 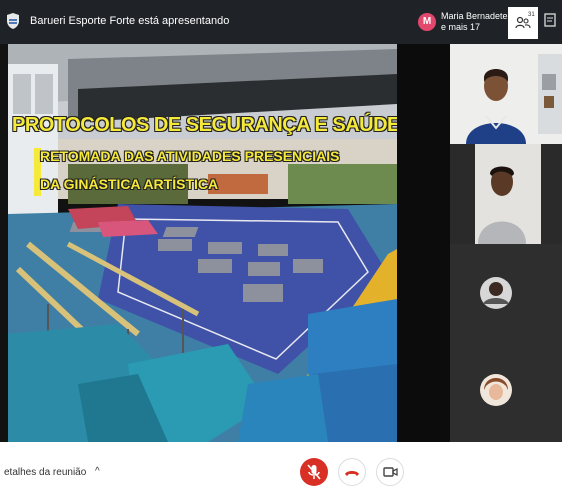 I want to click on end-call-icon, so click(x=352, y=473).